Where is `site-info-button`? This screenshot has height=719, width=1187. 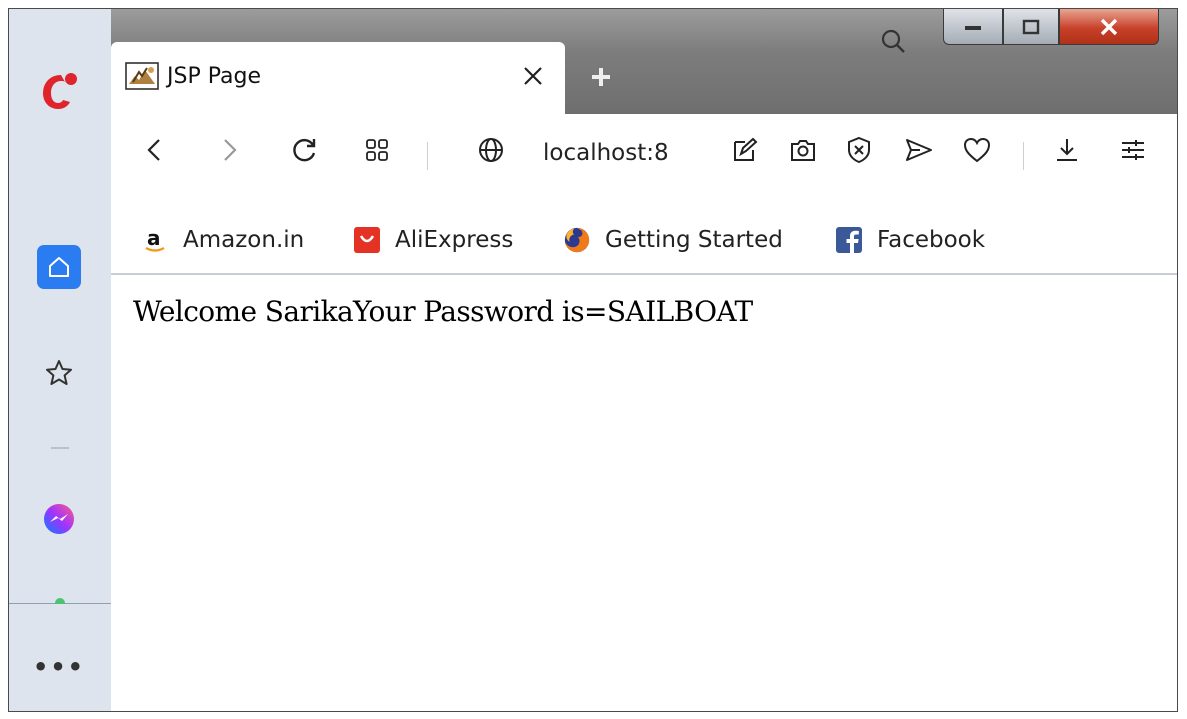 site-info-button is located at coordinates (491, 150).